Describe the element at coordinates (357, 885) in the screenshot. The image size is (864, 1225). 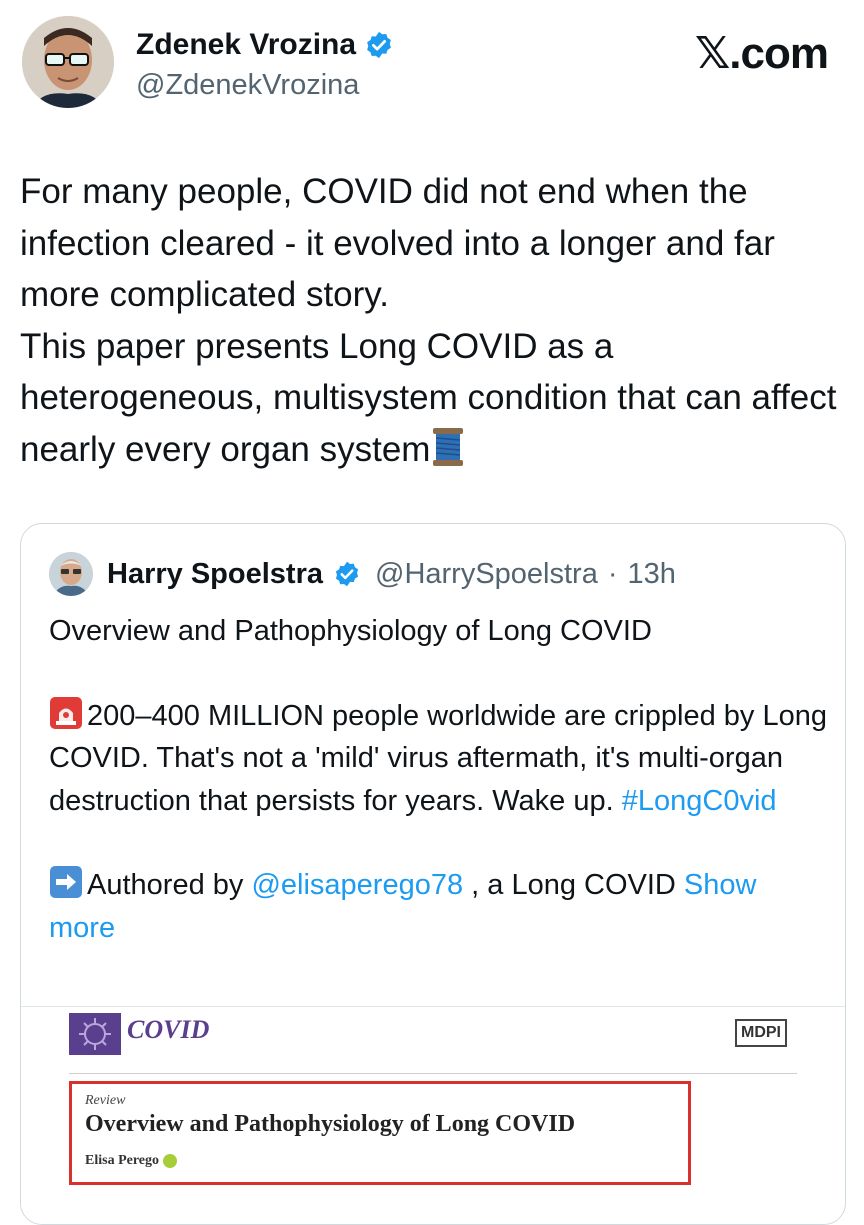
I see `mention-link: @elisaperego78` at that location.